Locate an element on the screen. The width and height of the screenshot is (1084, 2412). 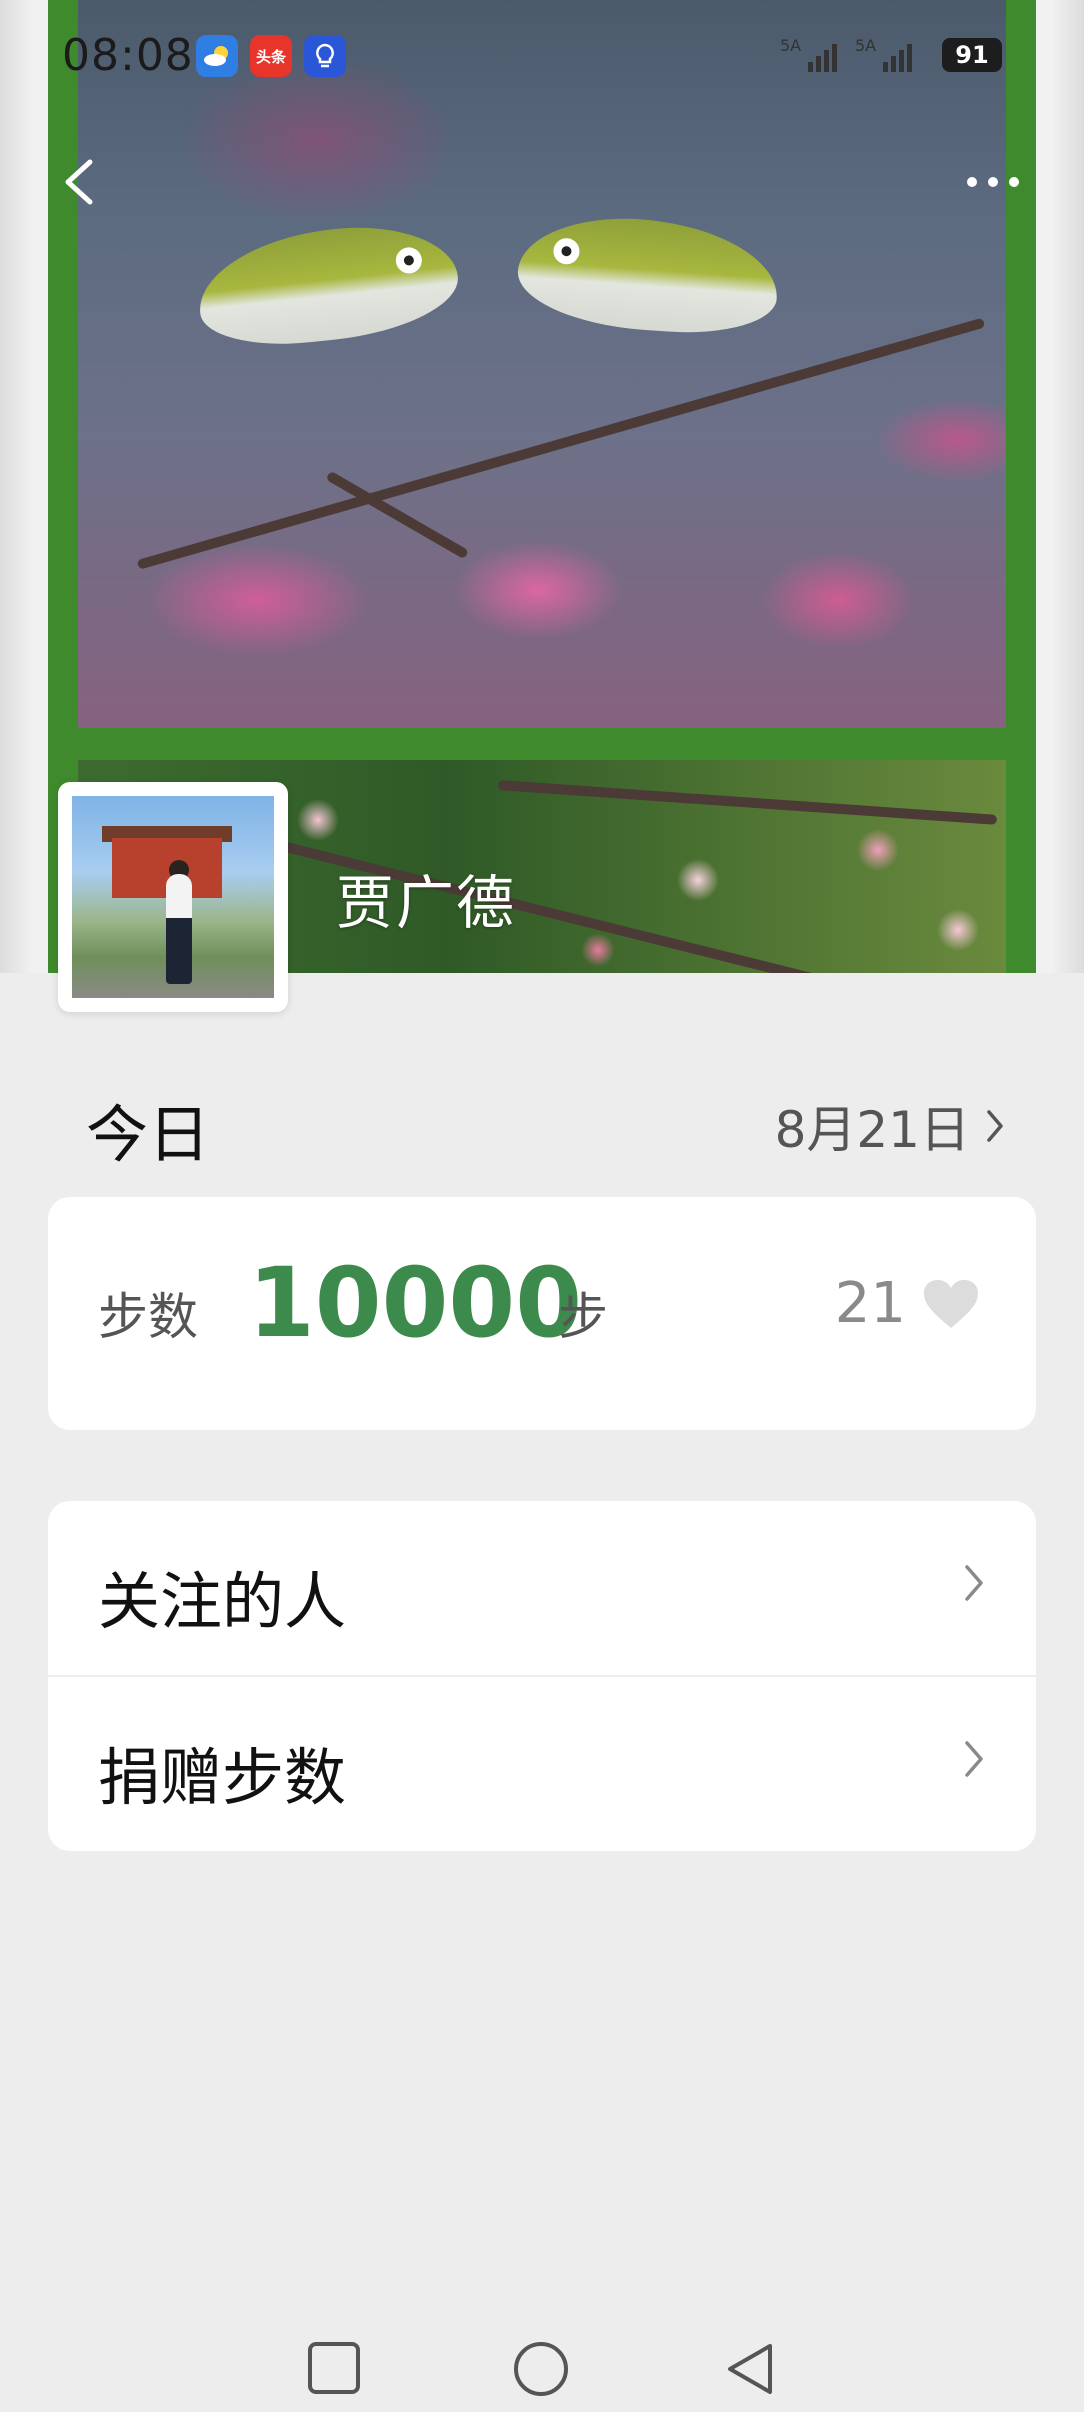
like-button: 21 is located at coordinates (907, 1303).